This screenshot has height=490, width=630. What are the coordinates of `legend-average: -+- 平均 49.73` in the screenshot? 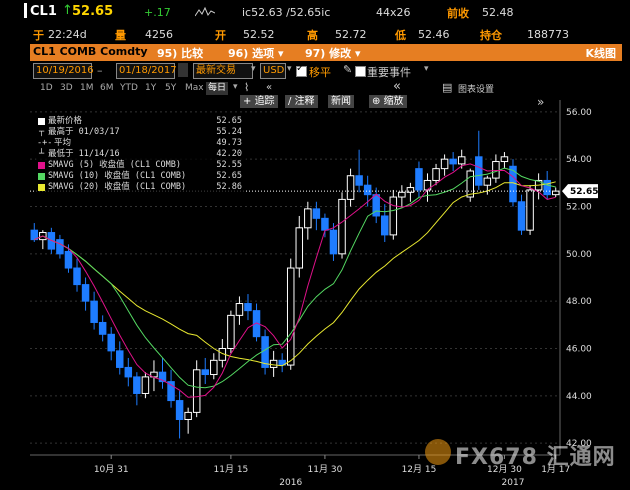 It's located at (139, 143).